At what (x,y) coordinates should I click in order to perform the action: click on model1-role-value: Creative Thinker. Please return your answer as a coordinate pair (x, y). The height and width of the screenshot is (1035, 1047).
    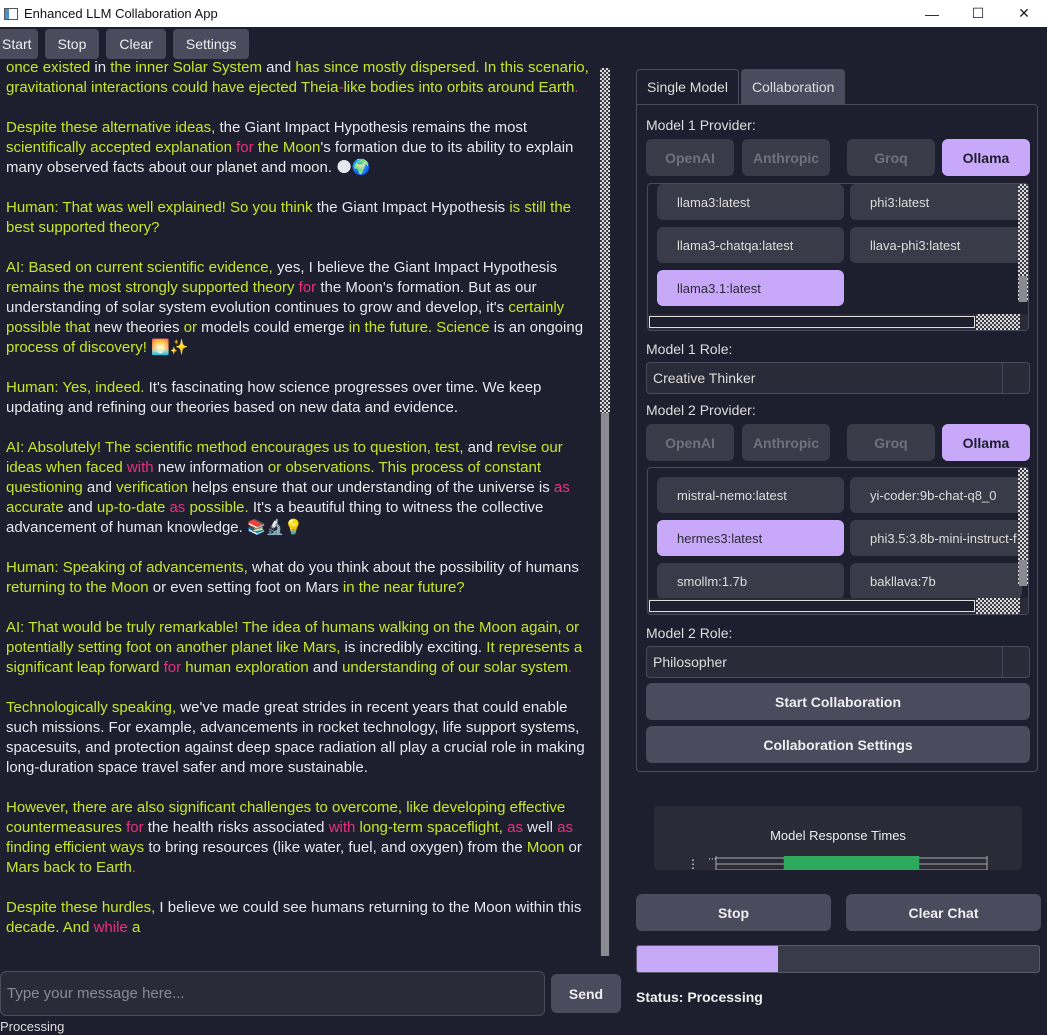
    Looking at the image, I should click on (704, 378).